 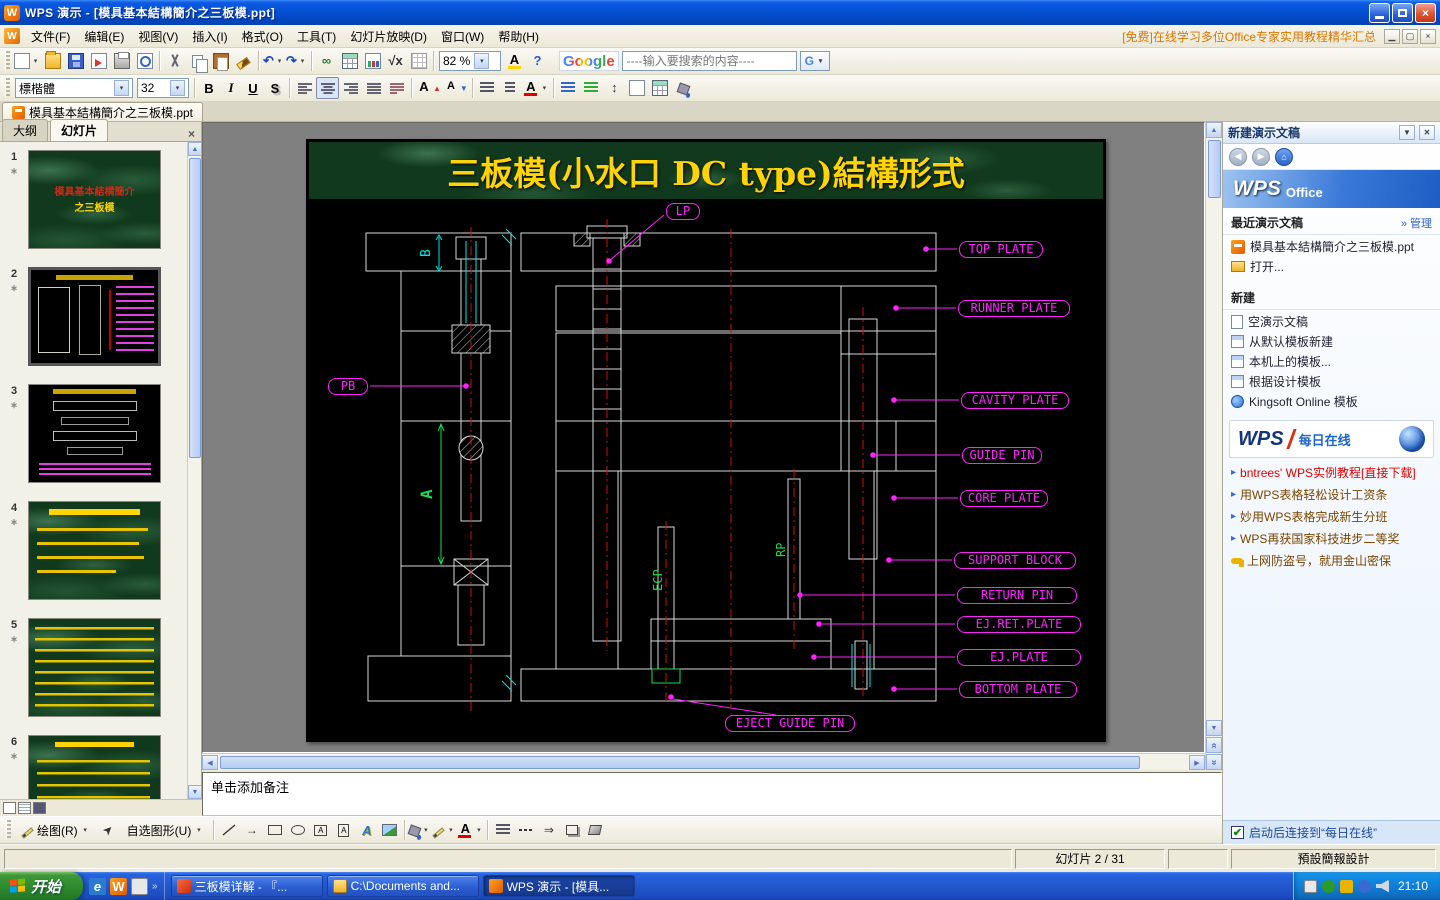 What do you see at coordinates (350, 88) in the screenshot?
I see `align-right-button` at bounding box center [350, 88].